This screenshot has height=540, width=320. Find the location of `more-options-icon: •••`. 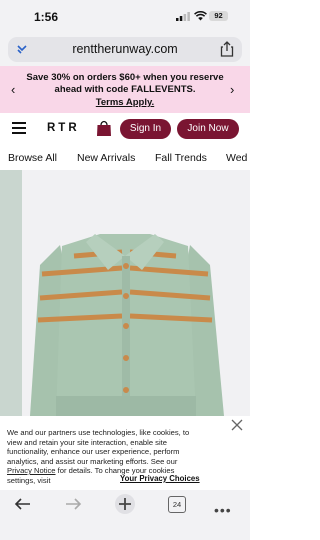

more-options-icon: ••• is located at coordinates (223, 510).